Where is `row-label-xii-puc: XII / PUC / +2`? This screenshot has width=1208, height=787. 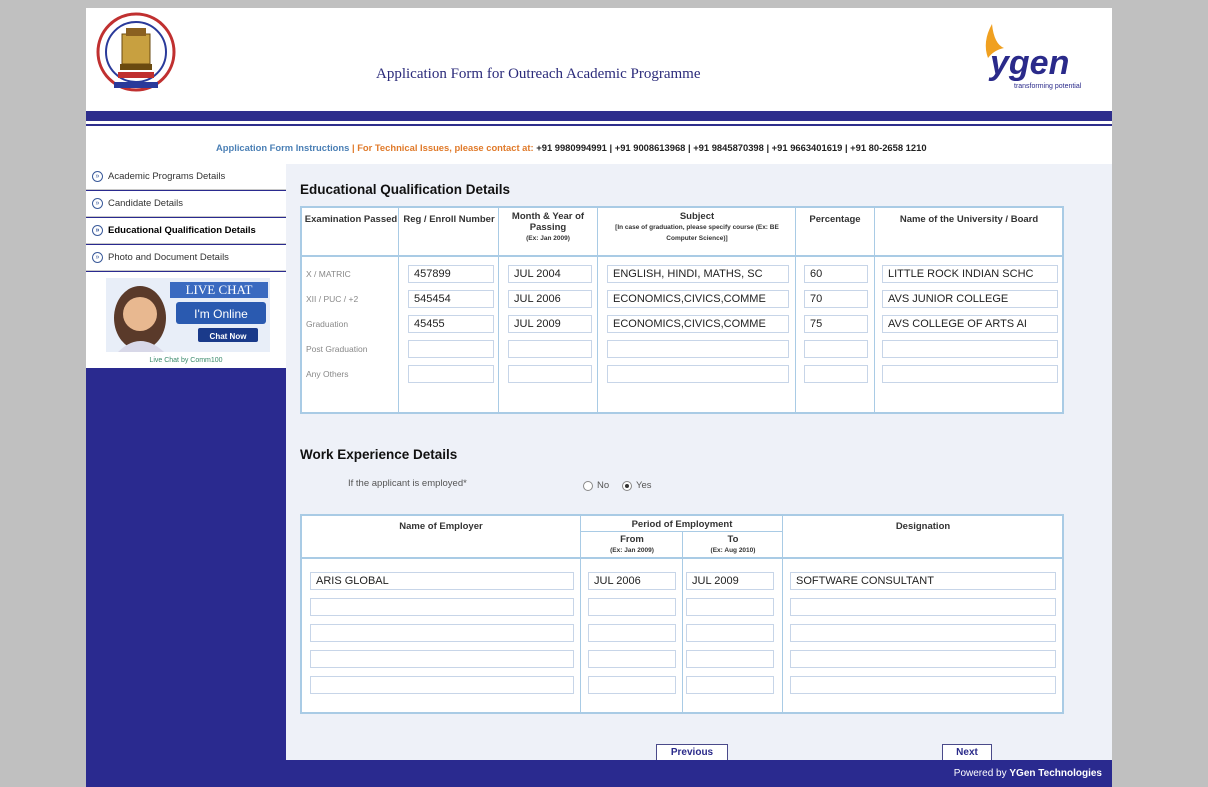 row-label-xii-puc: XII / PUC / +2 is located at coordinates (332, 299).